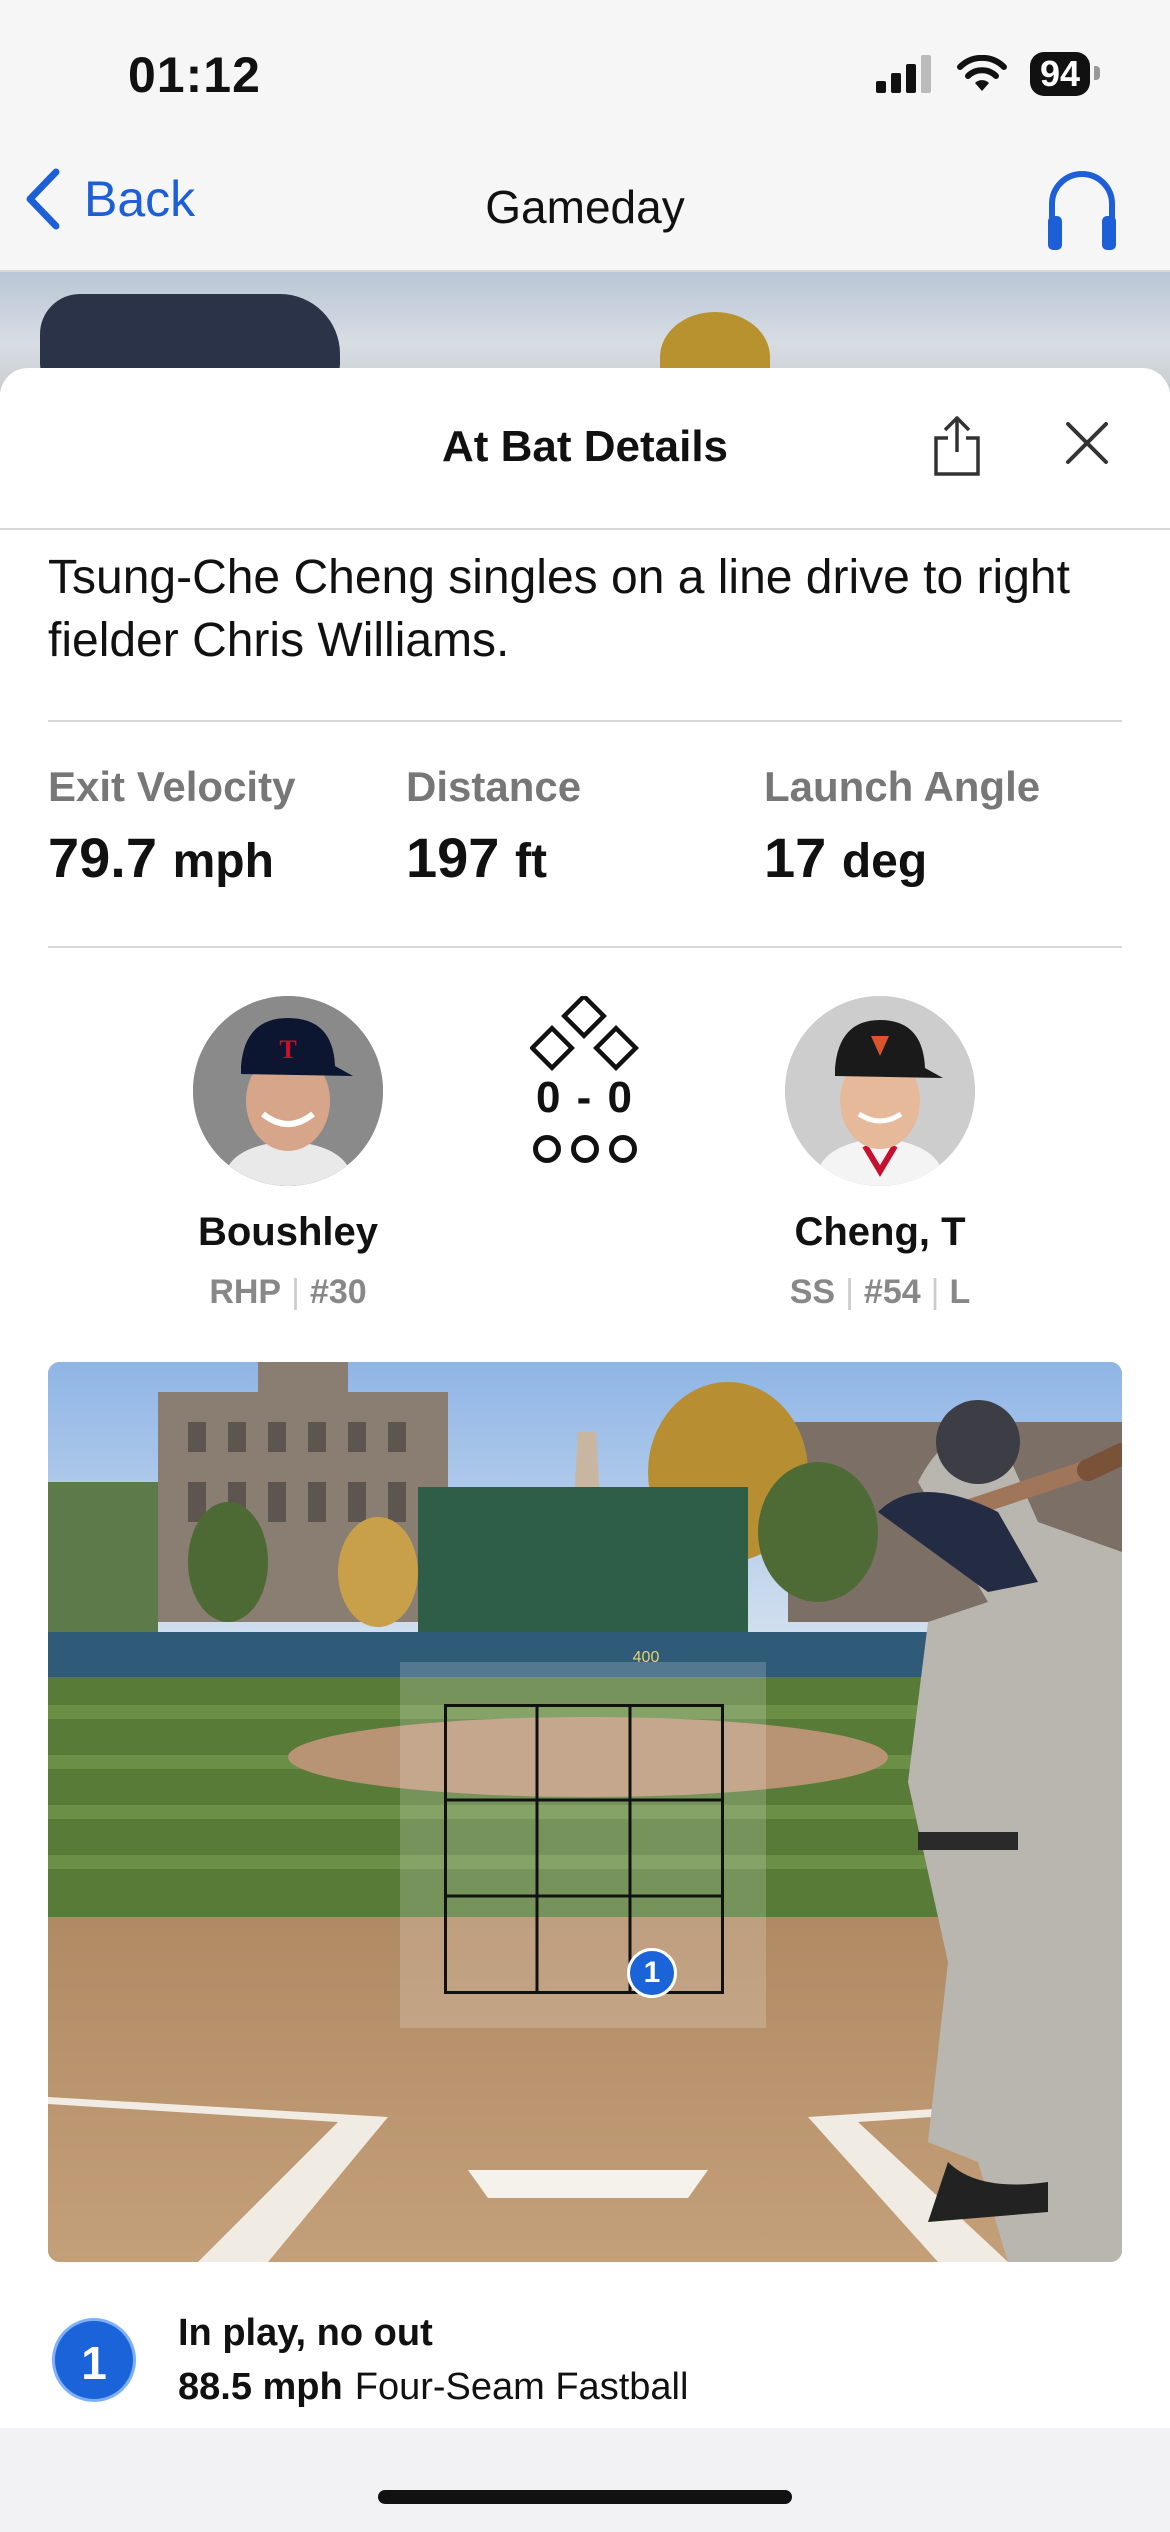 The height and width of the screenshot is (2532, 1170). I want to click on stat-value: 197 ft, so click(476, 857).